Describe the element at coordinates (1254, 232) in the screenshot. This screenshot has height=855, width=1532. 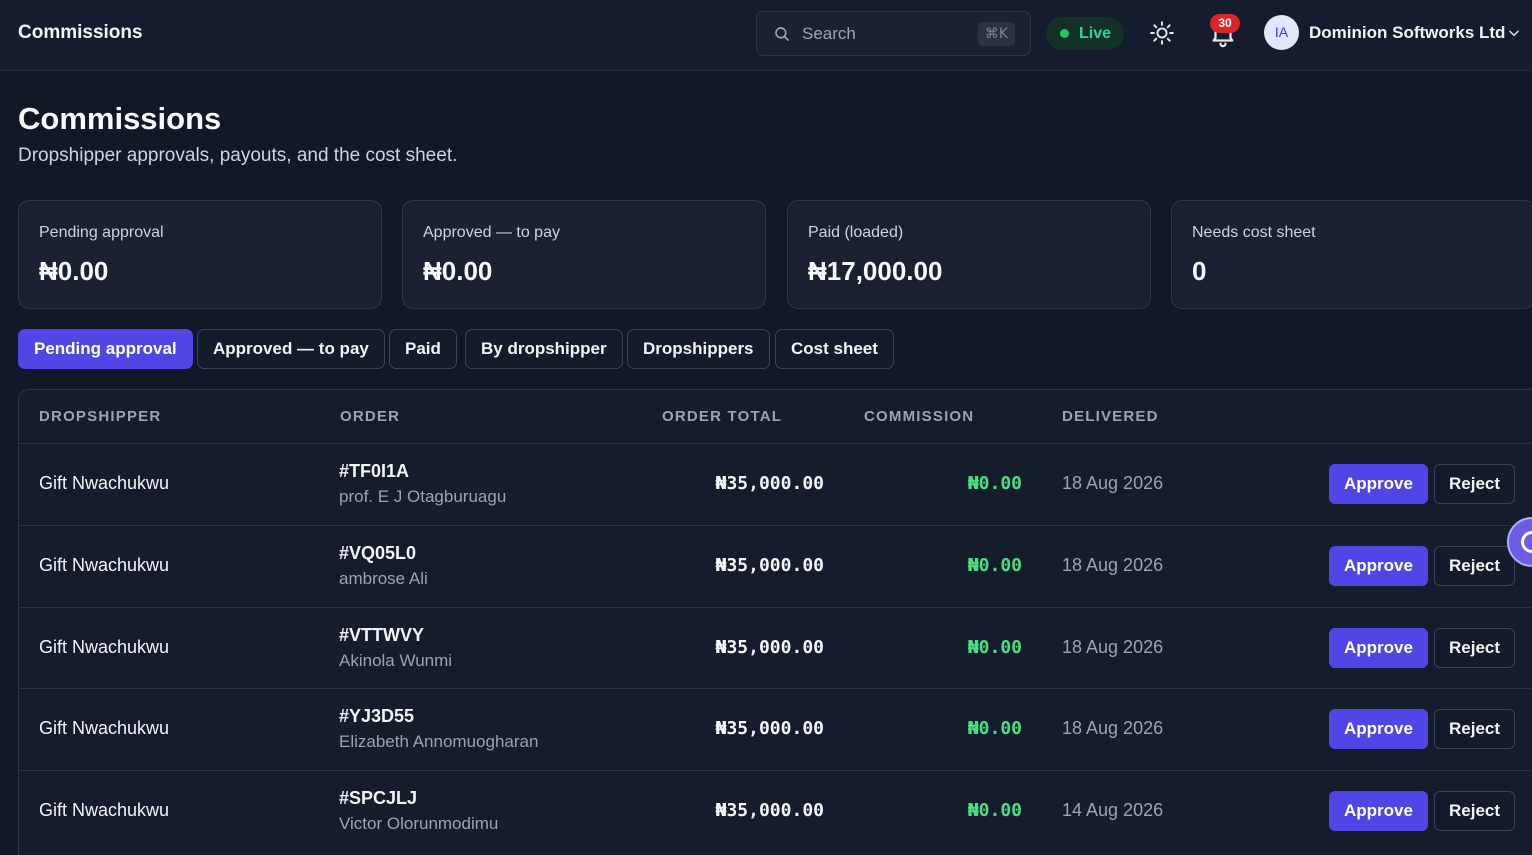
I see `stat-label: Needs cost sheet` at that location.